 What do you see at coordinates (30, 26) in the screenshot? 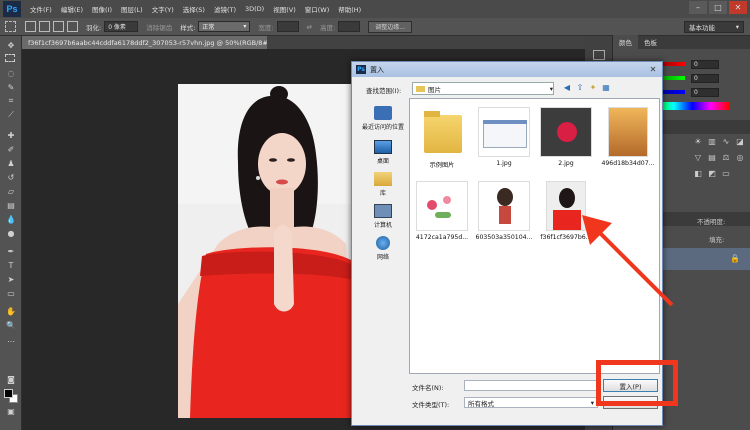
I see `new-selection-icon` at bounding box center [30, 26].